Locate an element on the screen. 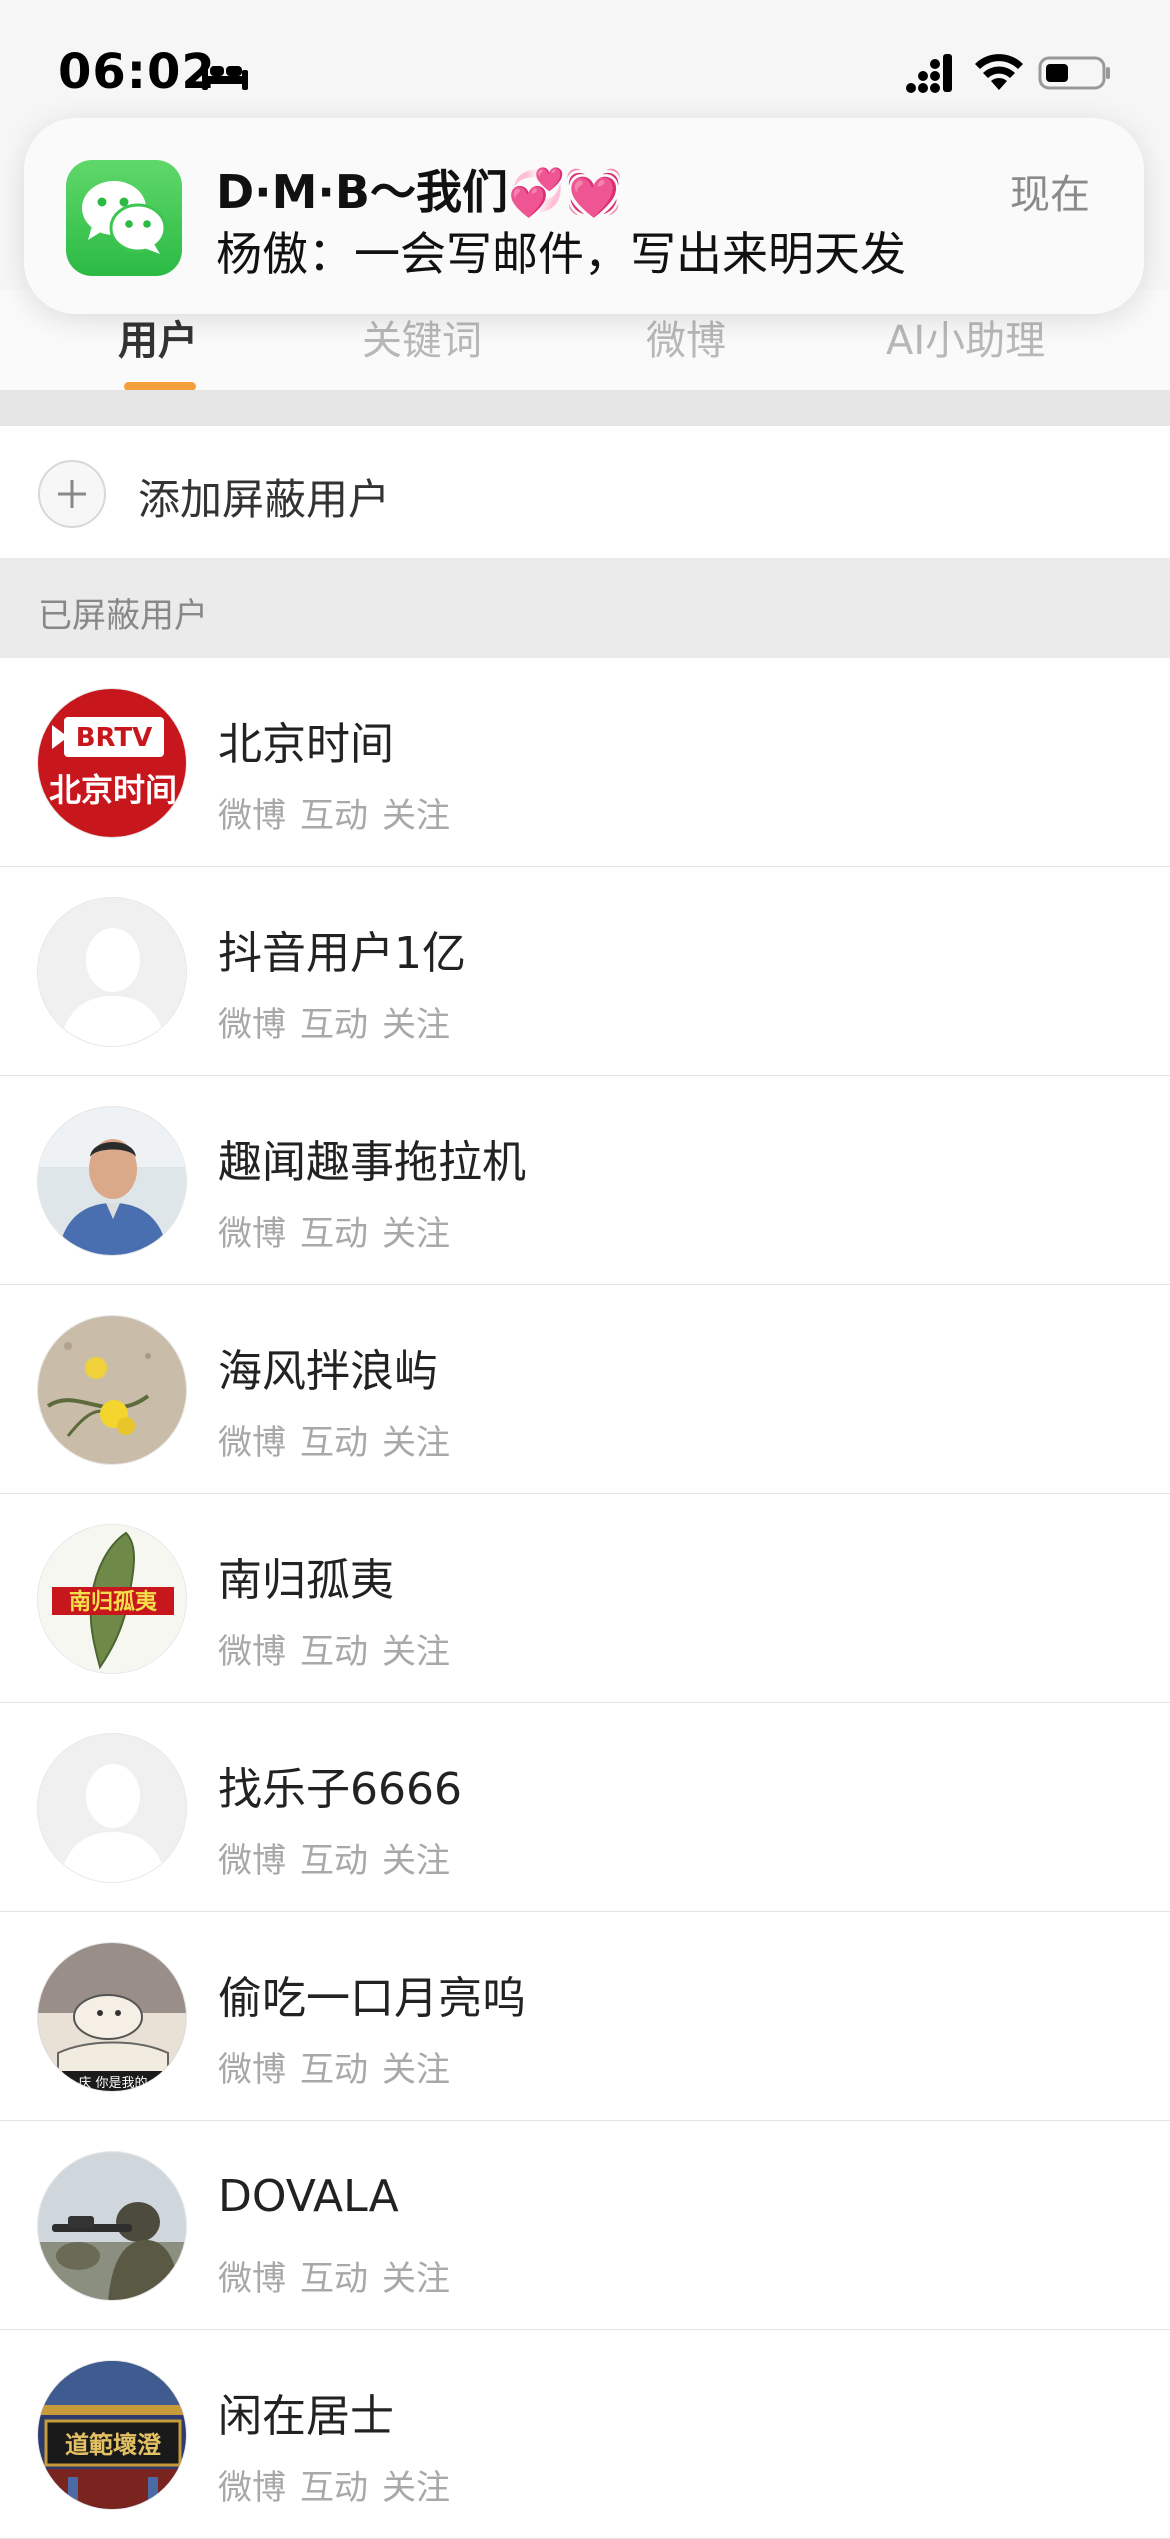  list-item: BRTV 北京时间 北京时间 微博 互动 关注 is located at coordinates (585, 762).